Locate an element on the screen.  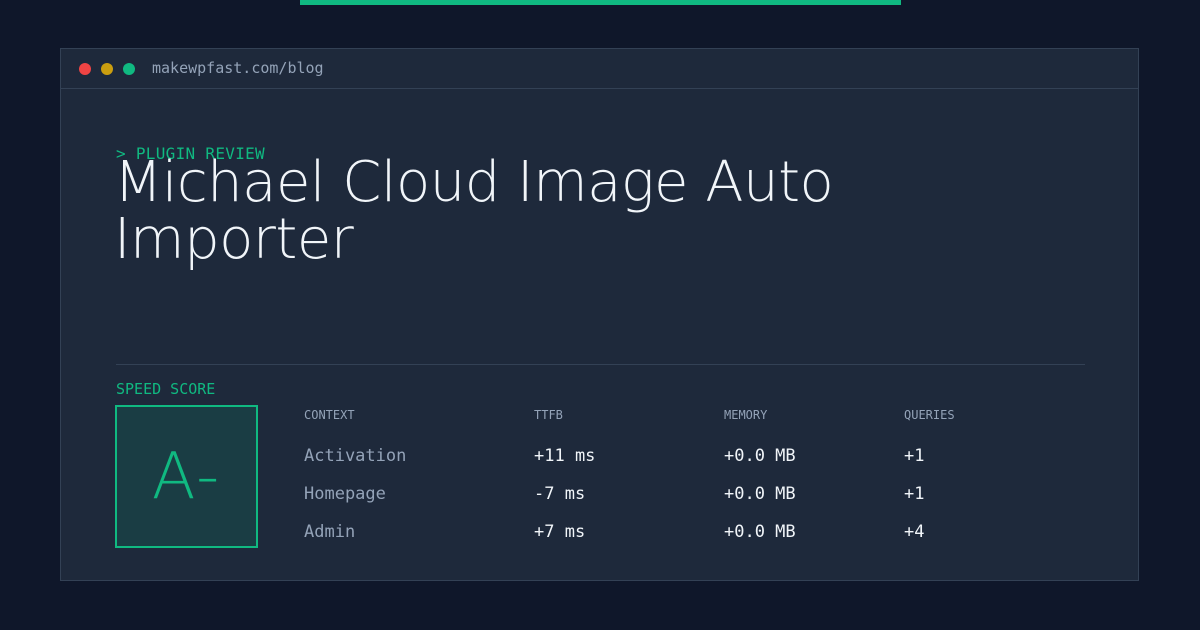
speed-score-label: SPEED SCORE is located at coordinates (166, 389).